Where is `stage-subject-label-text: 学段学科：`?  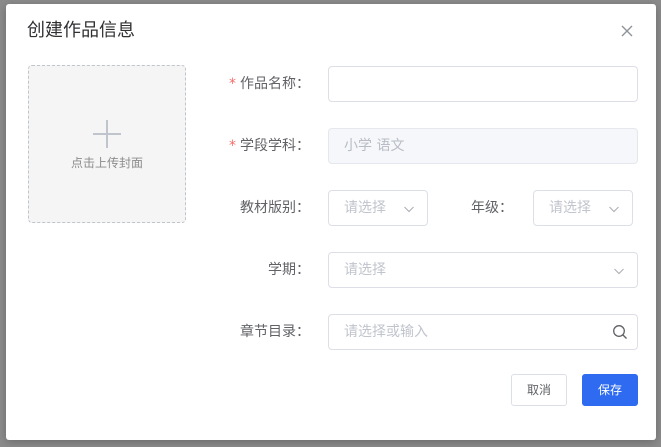
stage-subject-label-text: 学段学科： is located at coordinates (275, 146).